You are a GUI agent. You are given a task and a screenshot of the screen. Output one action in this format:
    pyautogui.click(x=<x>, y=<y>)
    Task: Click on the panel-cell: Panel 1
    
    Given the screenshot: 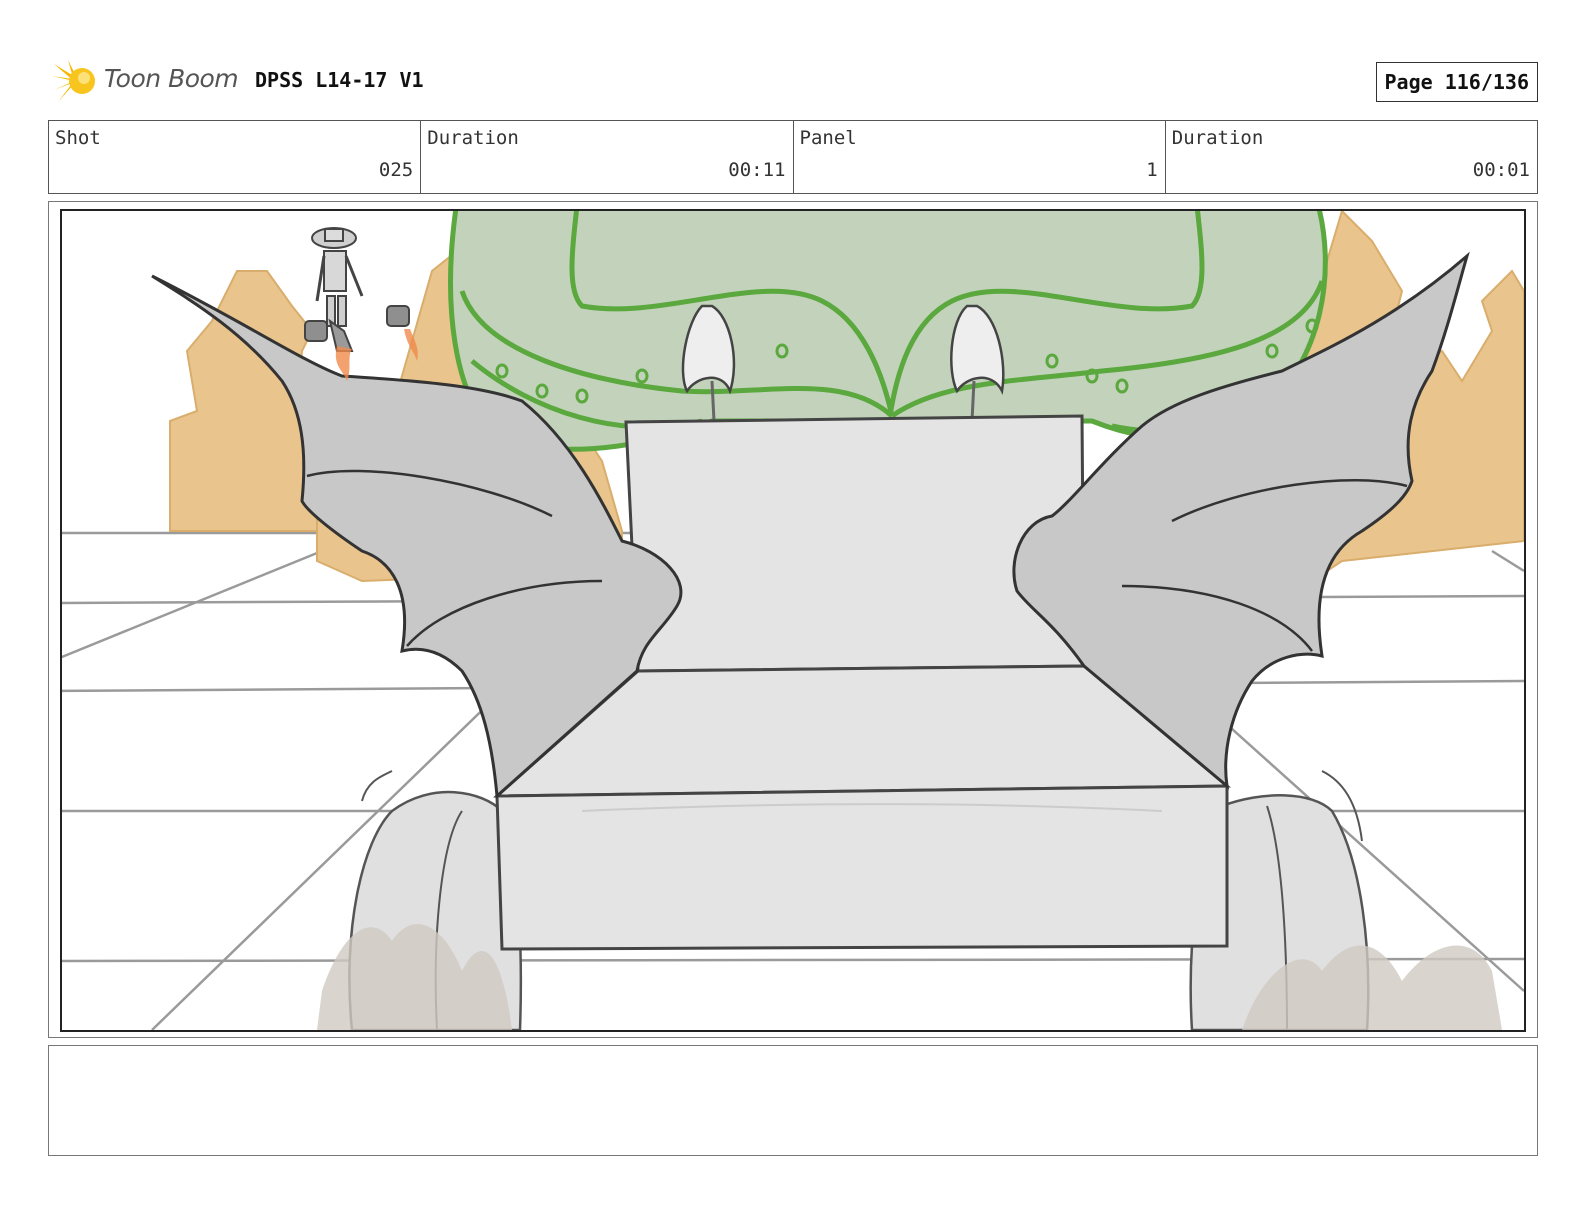 What is the action you would take?
    pyautogui.click(x=980, y=157)
    